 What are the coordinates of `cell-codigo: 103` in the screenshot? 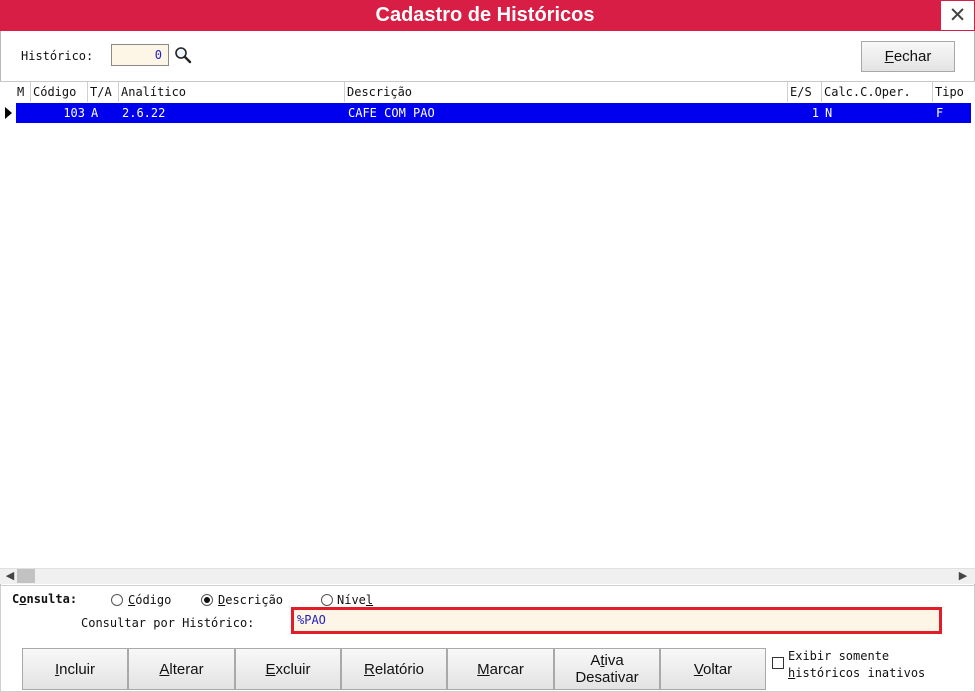 It's located at (74, 113).